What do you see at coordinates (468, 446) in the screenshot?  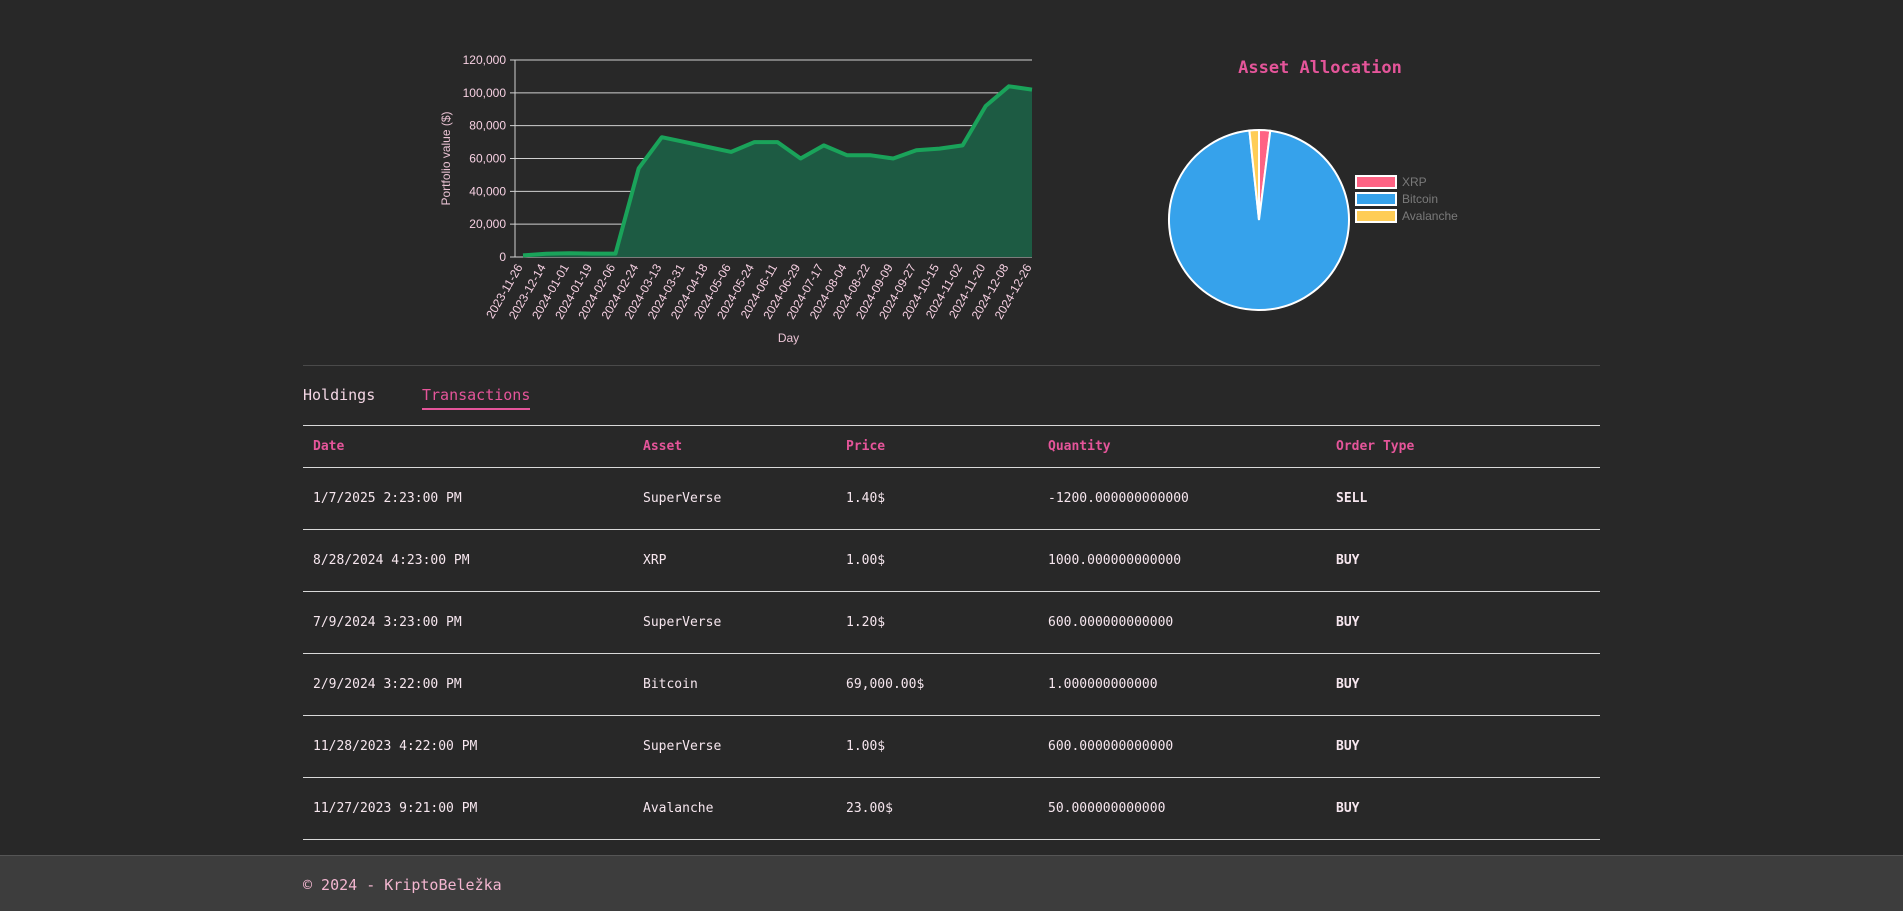 I see `header-date: Date` at bounding box center [468, 446].